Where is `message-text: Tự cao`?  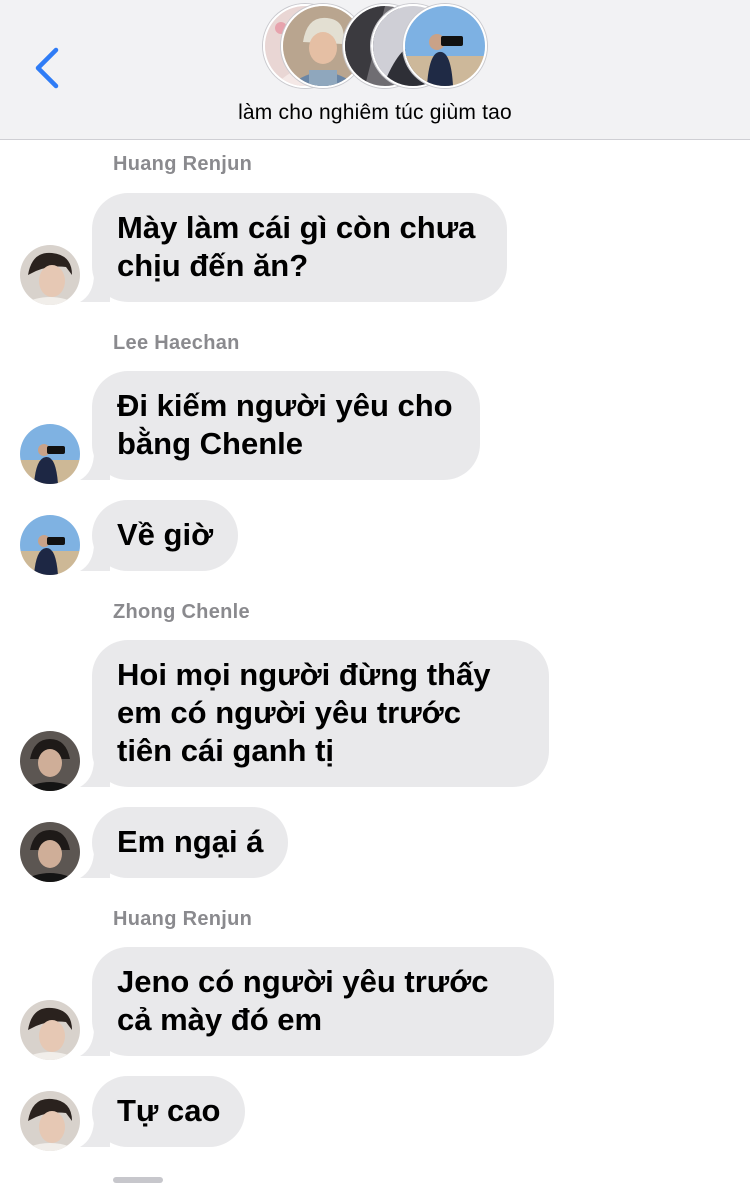
message-text: Tự cao is located at coordinates (169, 1110).